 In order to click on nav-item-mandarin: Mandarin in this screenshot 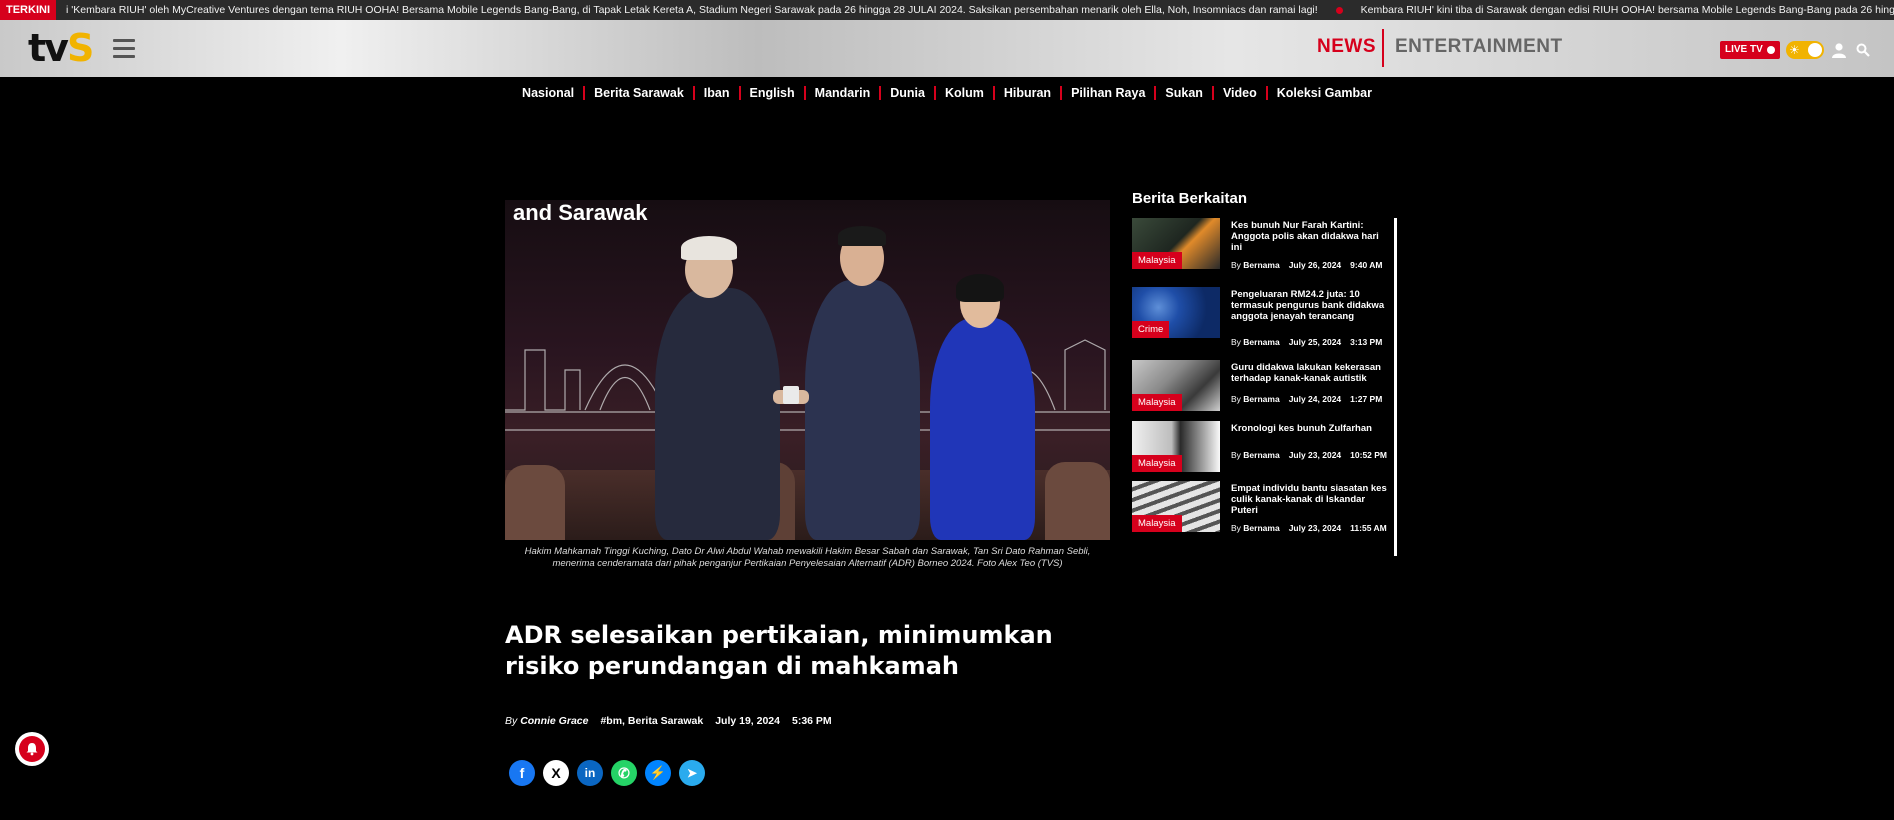, I will do `click(844, 93)`.